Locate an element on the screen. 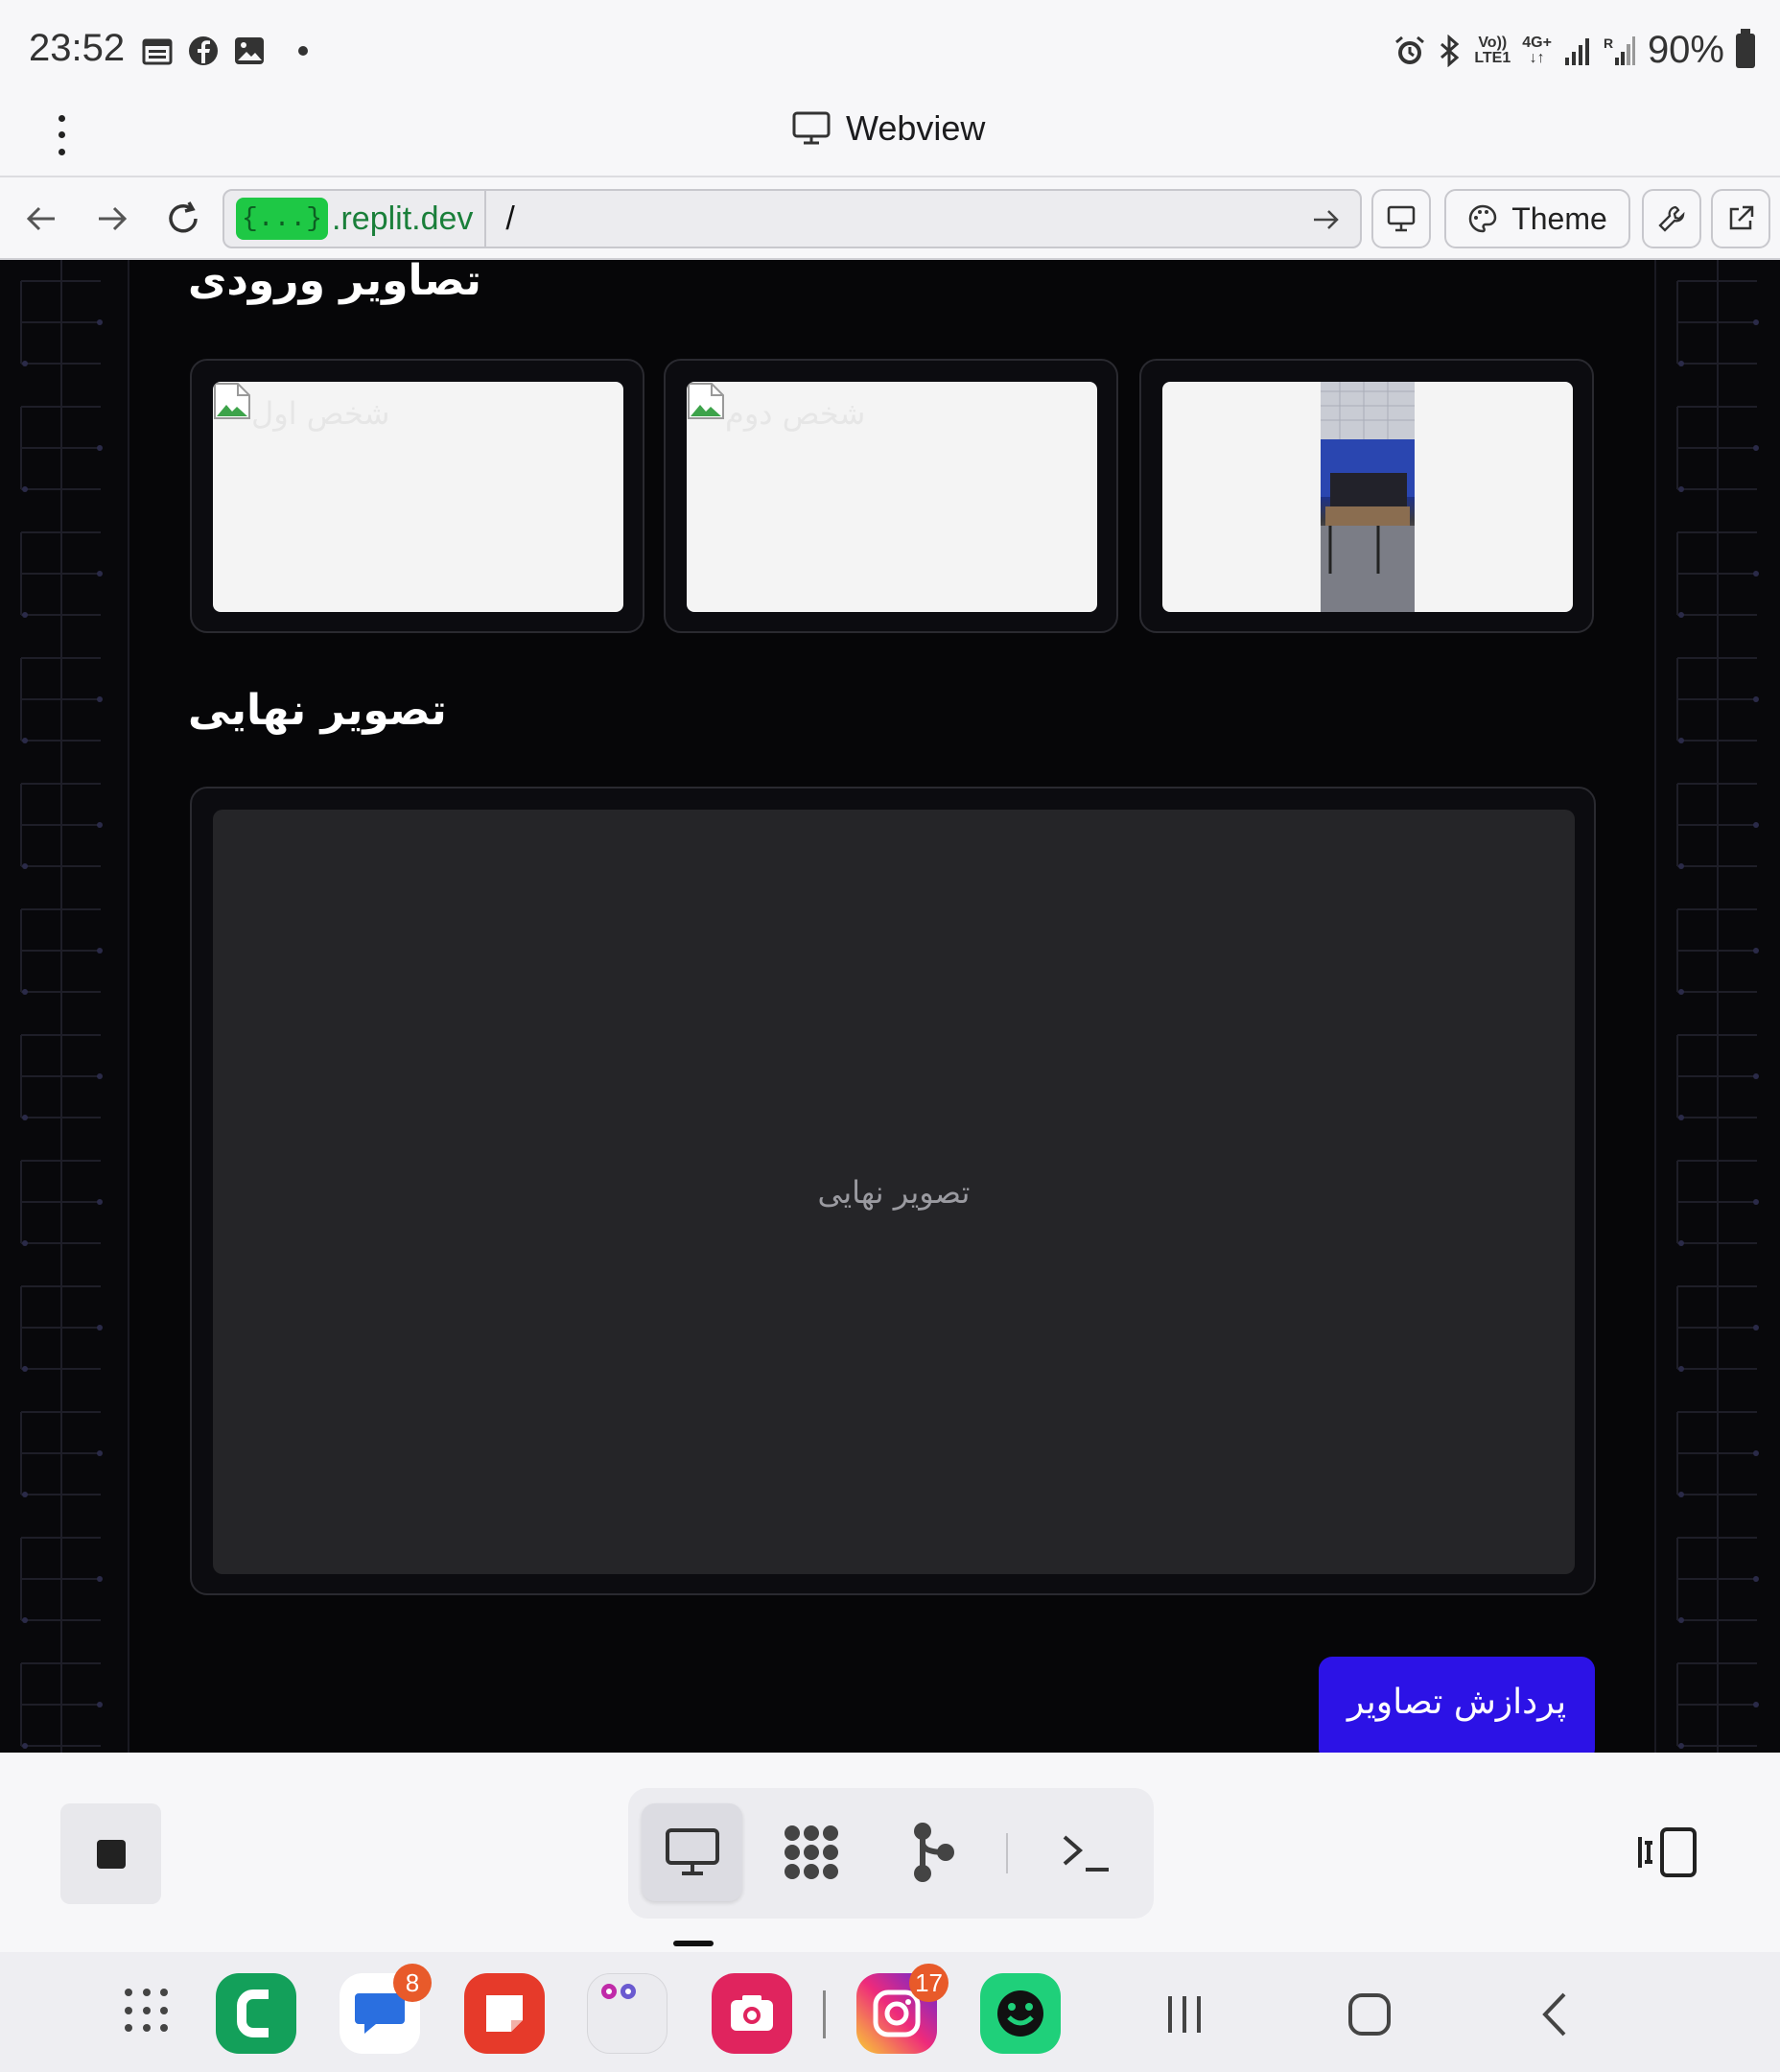  replit-tab-group is located at coordinates (891, 1853).